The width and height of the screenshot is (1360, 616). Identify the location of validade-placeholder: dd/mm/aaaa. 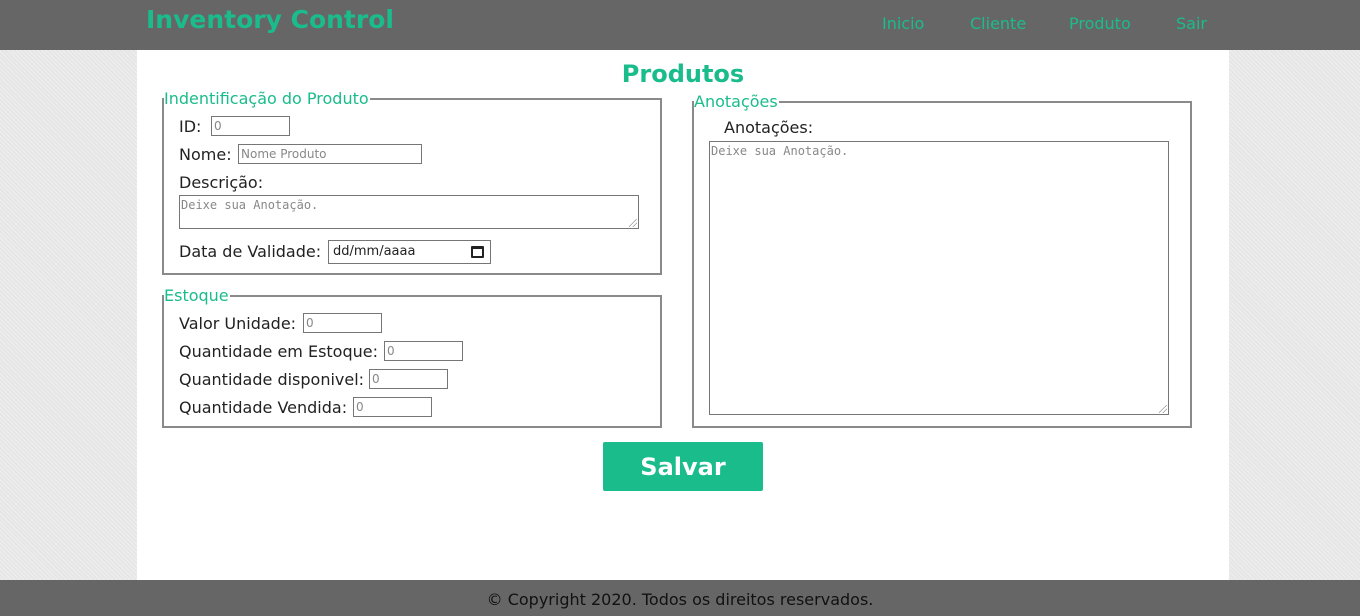
(374, 251).